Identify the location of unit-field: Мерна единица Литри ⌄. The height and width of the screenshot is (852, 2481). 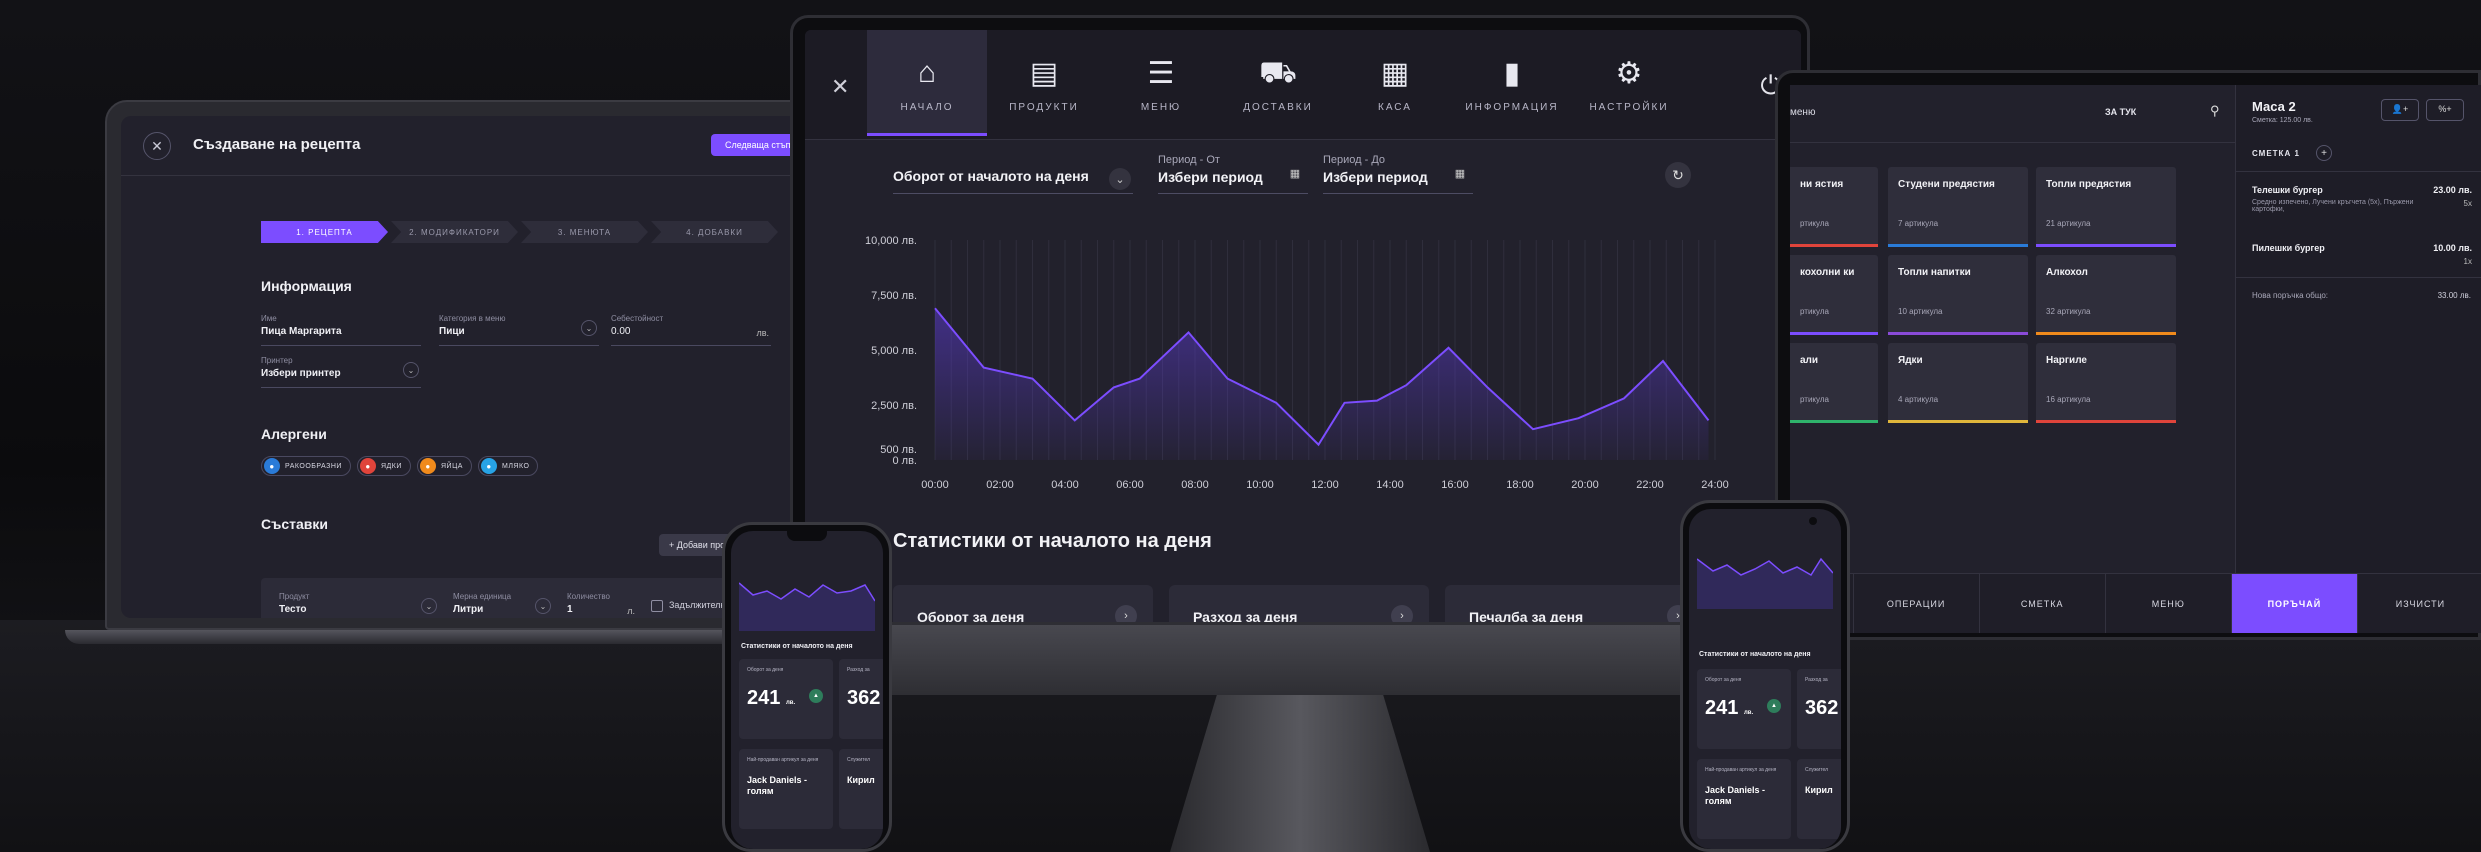
(503, 605).